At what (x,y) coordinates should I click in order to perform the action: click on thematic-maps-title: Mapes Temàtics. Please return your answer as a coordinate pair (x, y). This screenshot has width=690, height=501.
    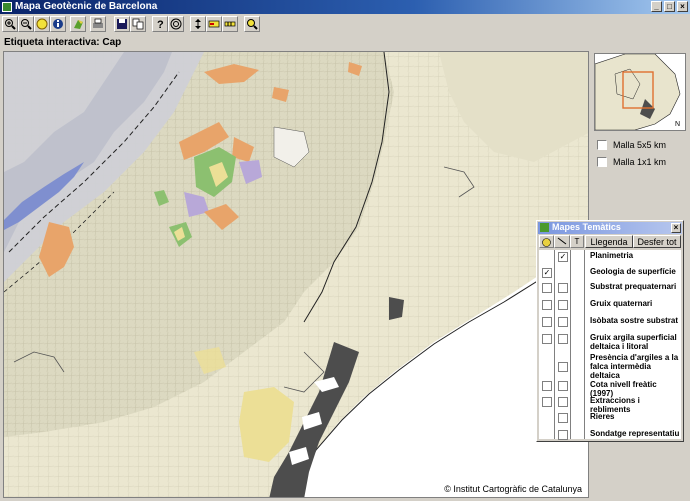
    Looking at the image, I should click on (586, 227).